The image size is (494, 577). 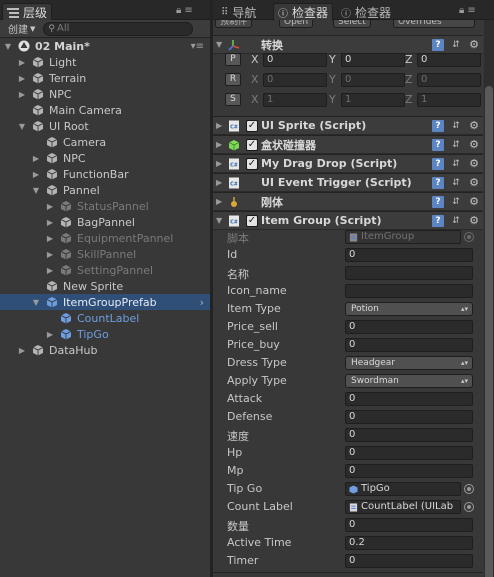 I want to click on scrollbar-thumb, so click(x=489, y=331).